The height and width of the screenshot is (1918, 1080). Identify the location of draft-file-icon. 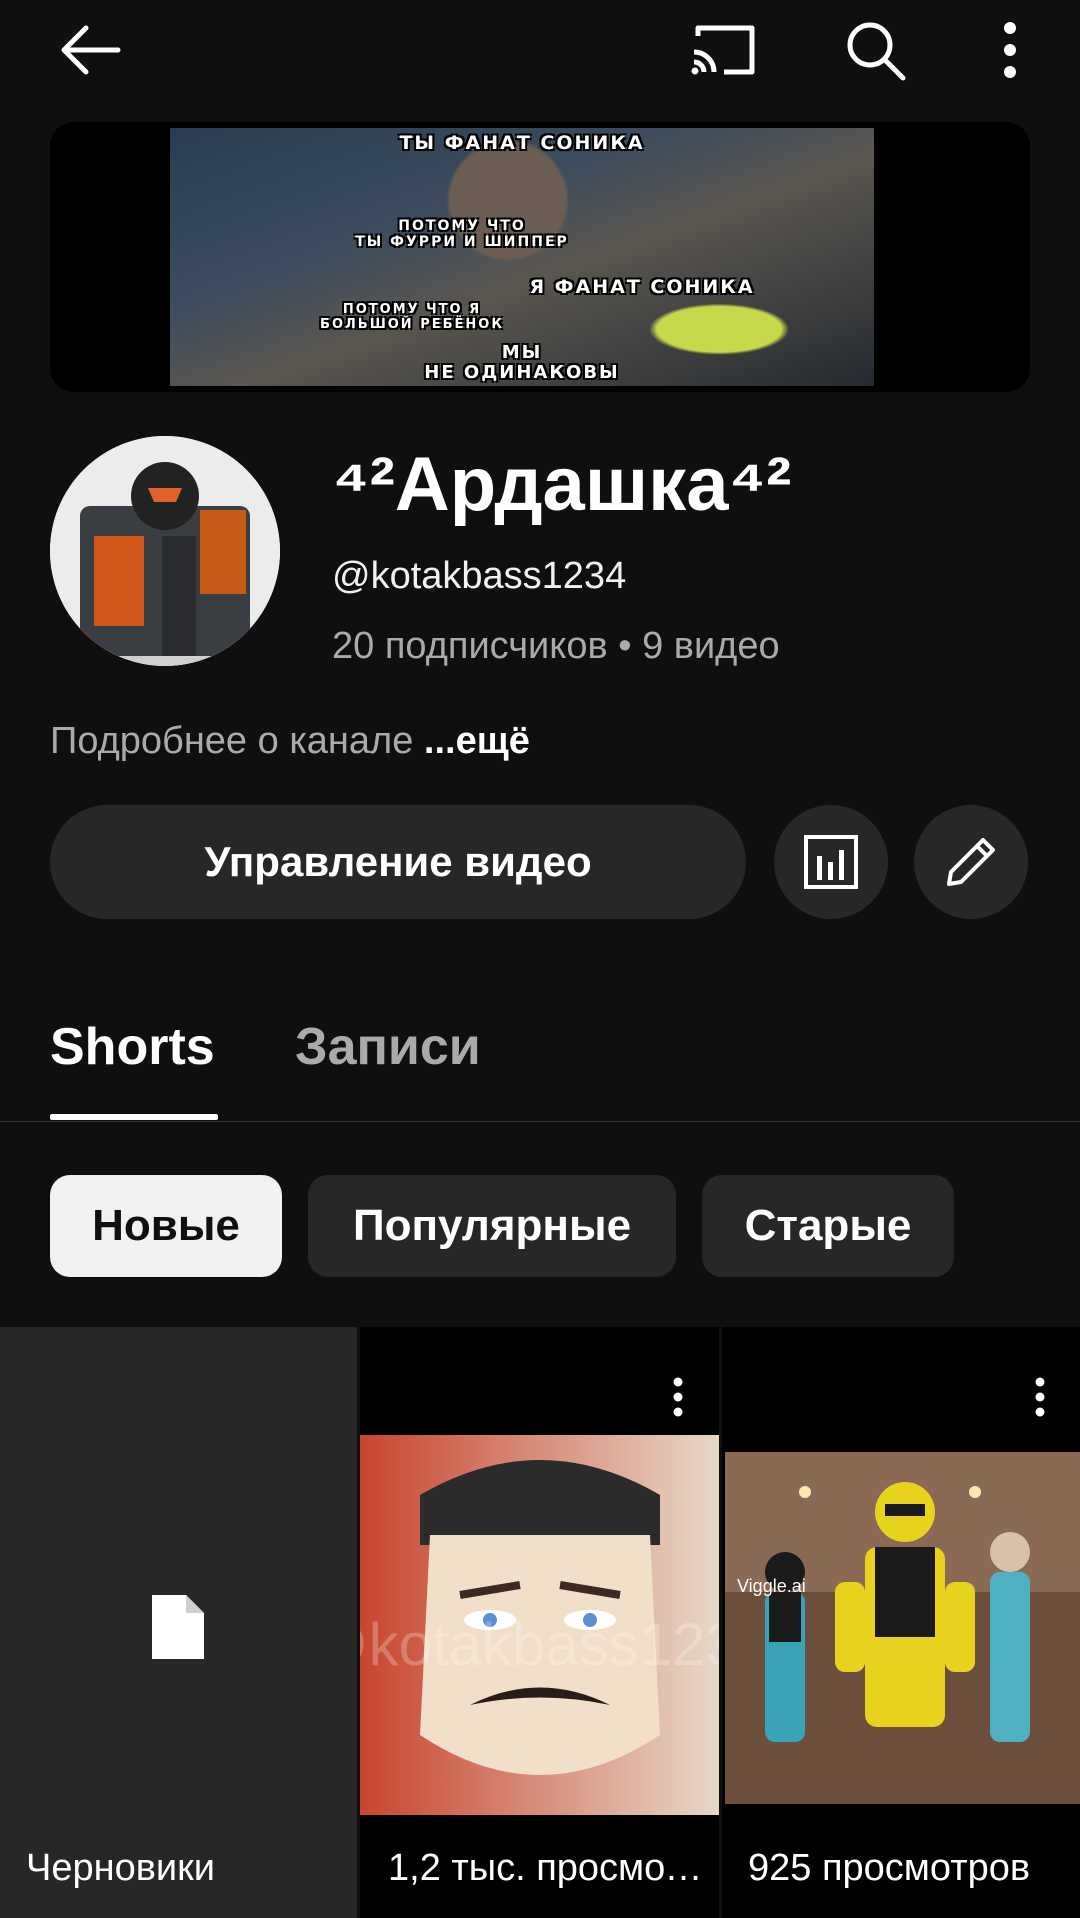
(178, 1627).